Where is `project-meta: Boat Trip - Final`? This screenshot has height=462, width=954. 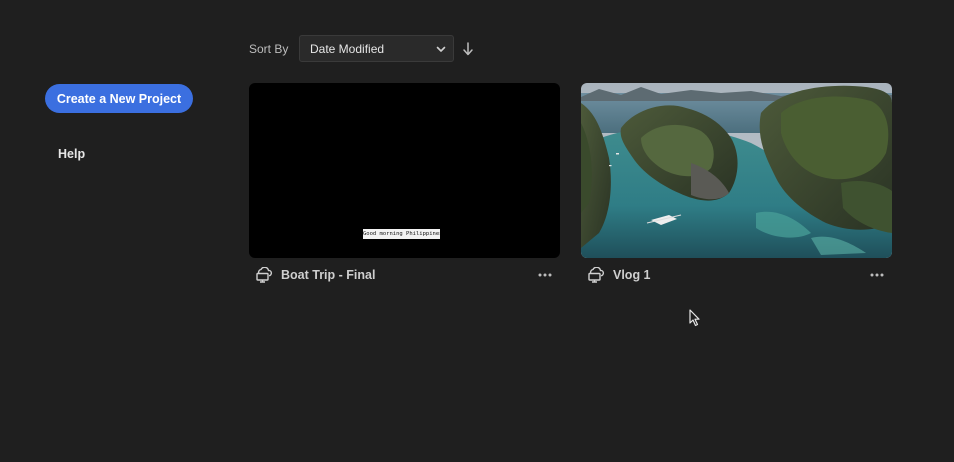
project-meta: Boat Trip - Final is located at coordinates (404, 278).